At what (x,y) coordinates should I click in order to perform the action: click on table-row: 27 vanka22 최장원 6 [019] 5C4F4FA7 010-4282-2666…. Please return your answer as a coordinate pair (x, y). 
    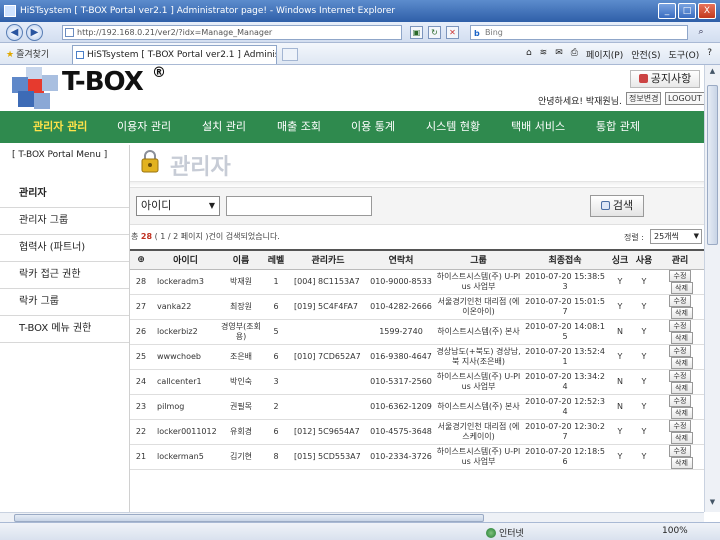
    Looking at the image, I should click on (417, 307).